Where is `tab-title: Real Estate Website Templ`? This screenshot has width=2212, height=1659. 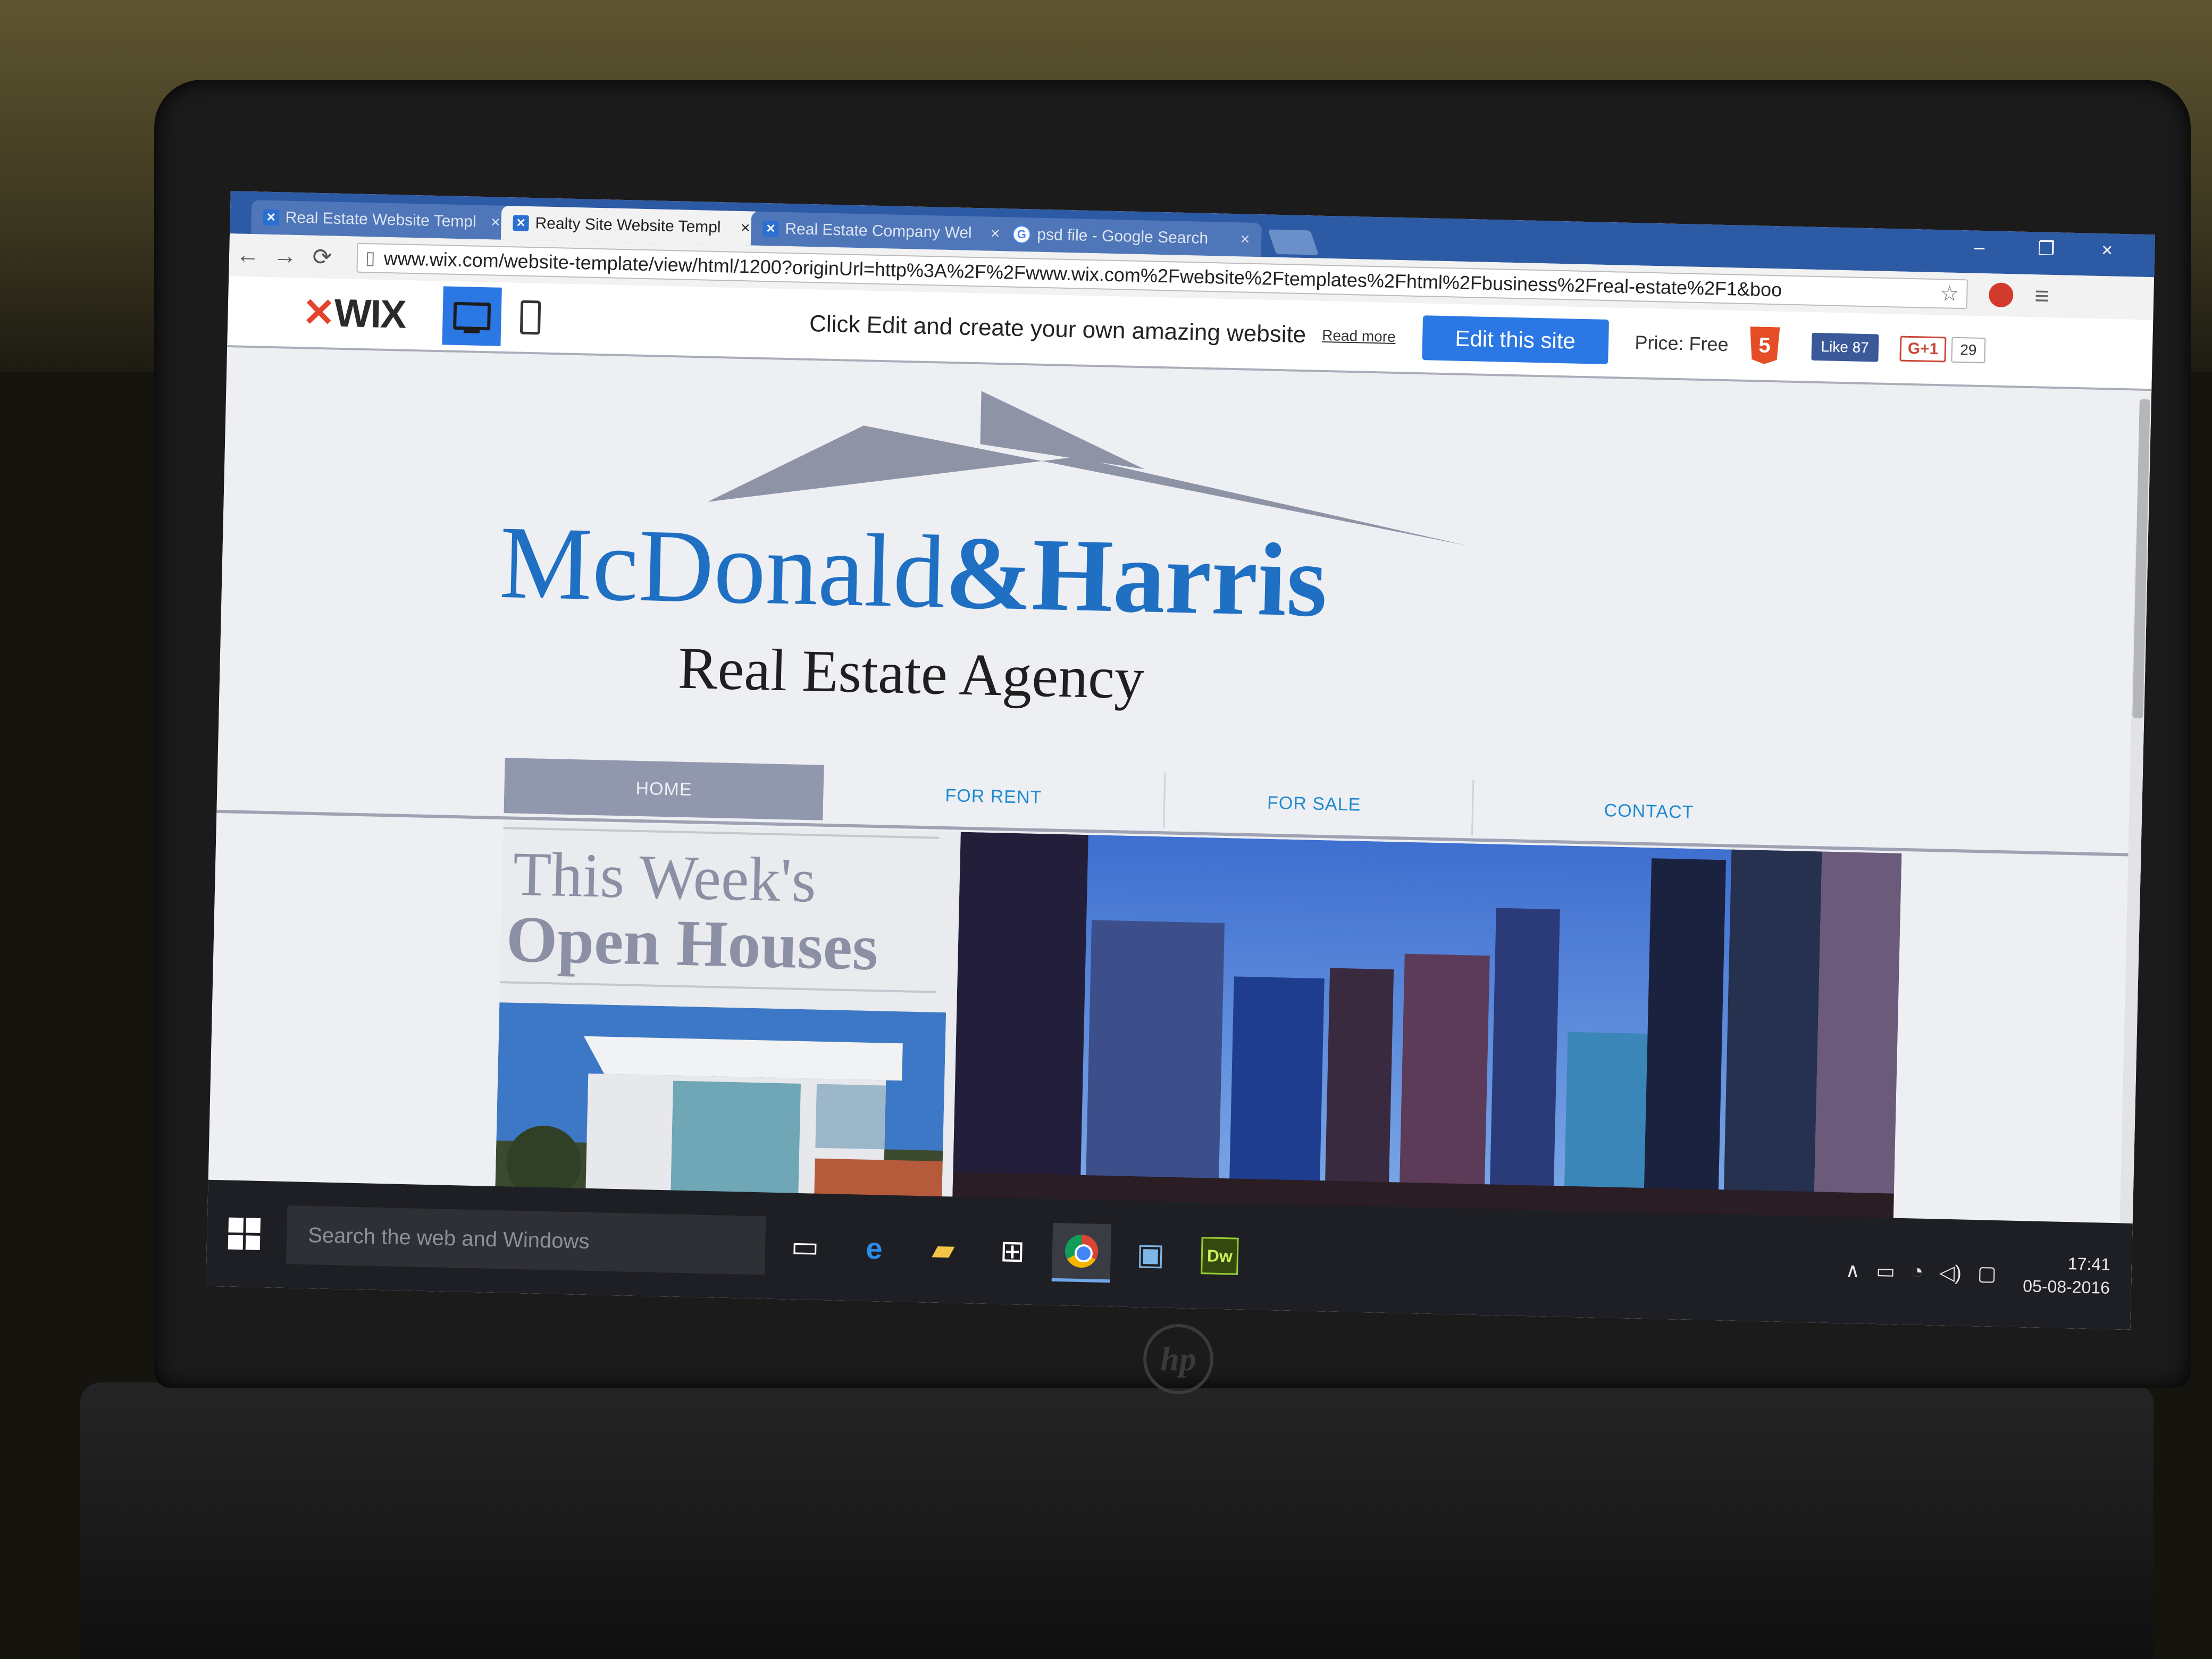 tab-title: Real Estate Website Templ is located at coordinates (381, 219).